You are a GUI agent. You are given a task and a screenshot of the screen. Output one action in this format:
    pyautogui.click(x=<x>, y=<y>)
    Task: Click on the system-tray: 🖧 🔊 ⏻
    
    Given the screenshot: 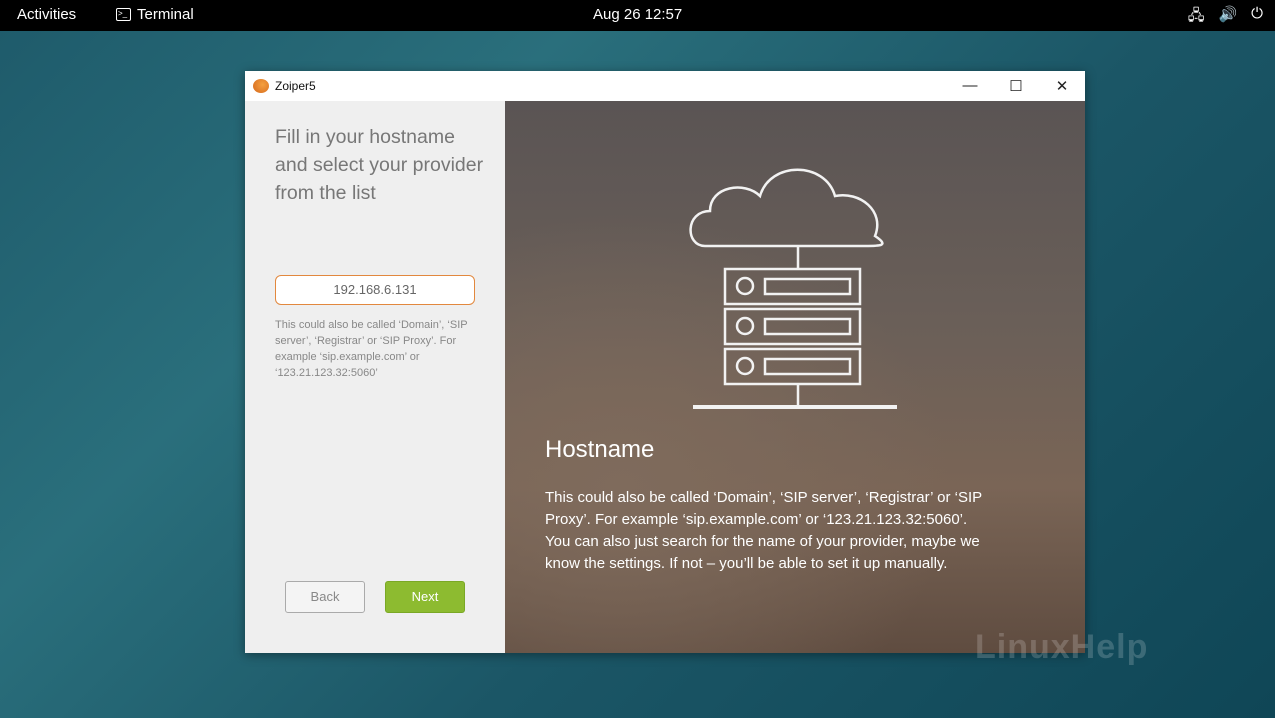 What is the action you would take?
    pyautogui.click(x=1225, y=17)
    